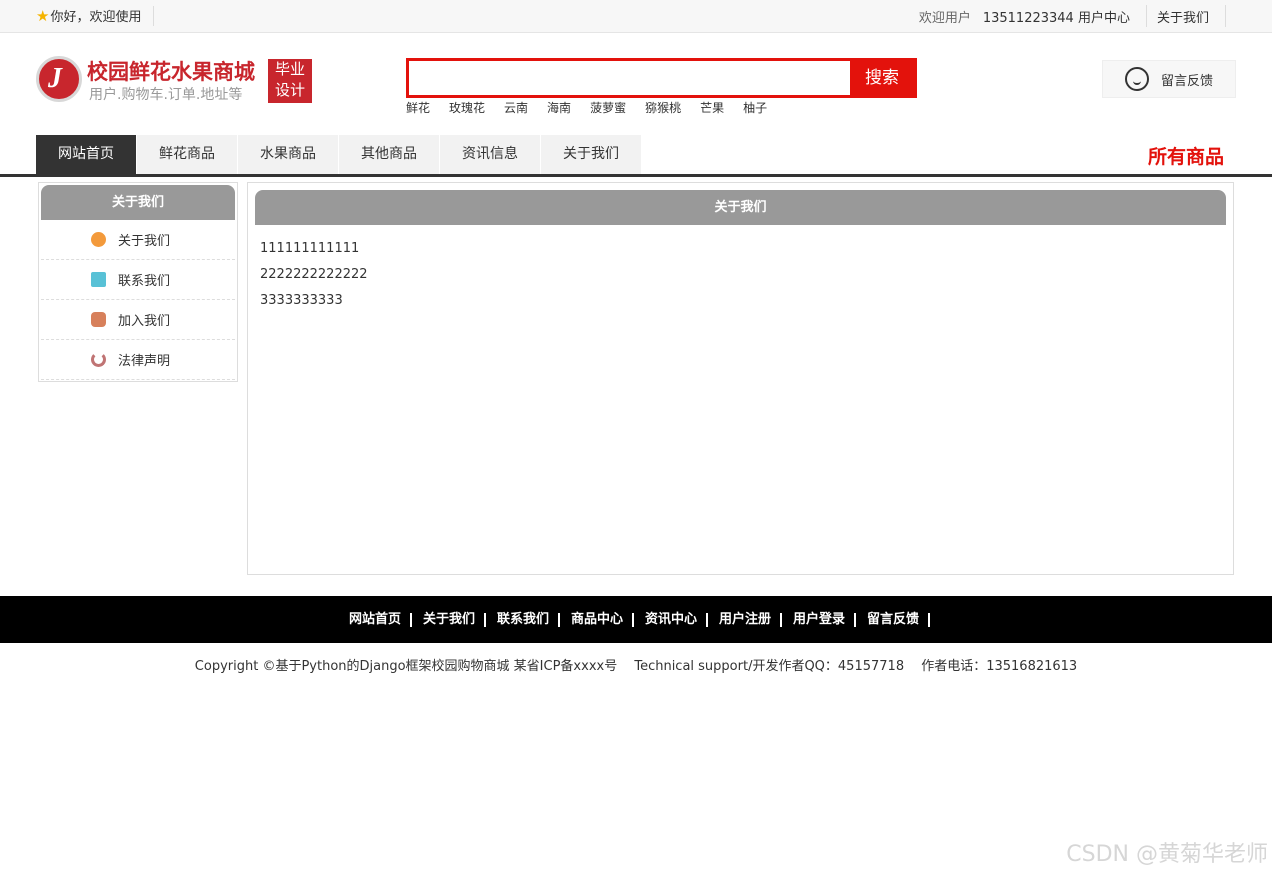 Image resolution: width=1272 pixels, height=872 pixels. I want to click on sidebar-item-label: 关于我们, so click(144, 241).